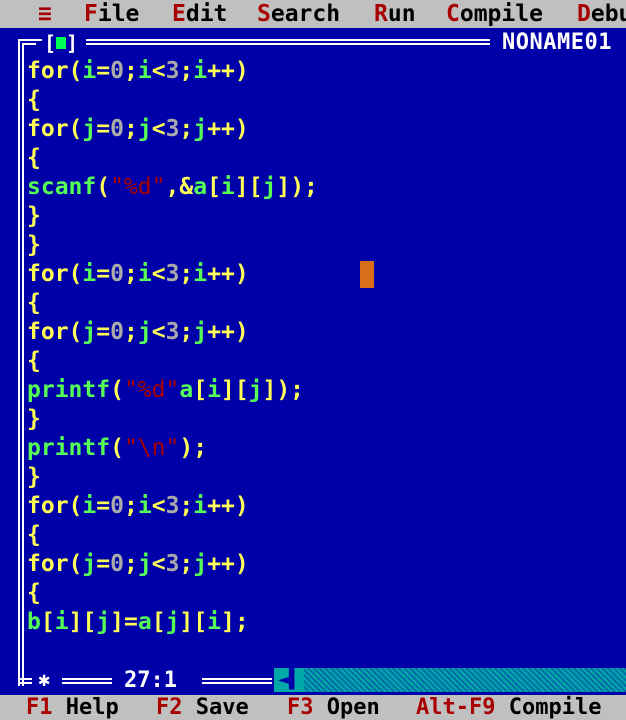  What do you see at coordinates (72, 707) in the screenshot?
I see `fkey-help: F1 Help` at bounding box center [72, 707].